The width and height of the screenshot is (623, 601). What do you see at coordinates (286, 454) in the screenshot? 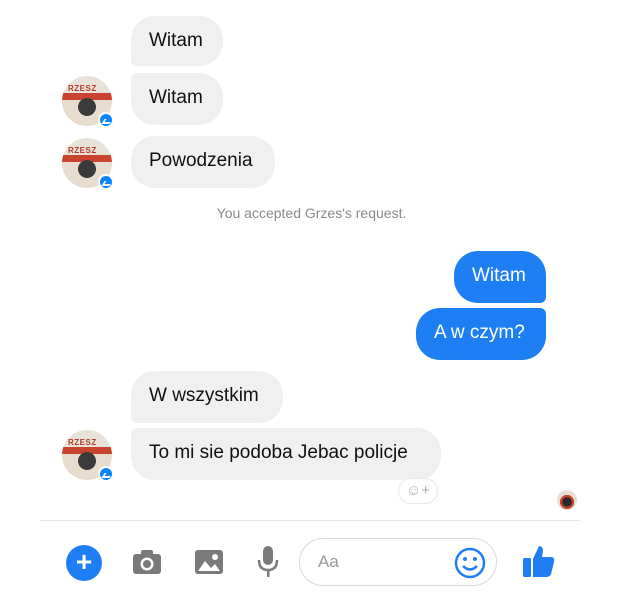
I see `message-bubble-incoming: To mi sie podoba Jebac policje` at bounding box center [286, 454].